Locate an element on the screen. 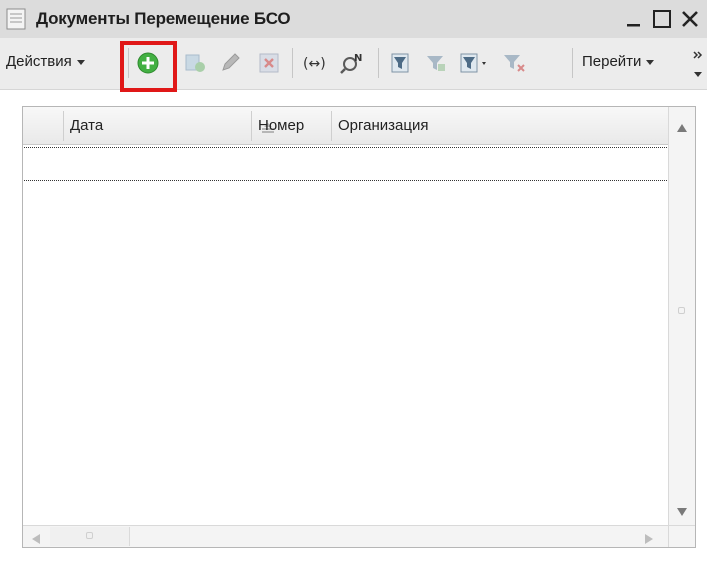  scroll-down-icon is located at coordinates (682, 512).